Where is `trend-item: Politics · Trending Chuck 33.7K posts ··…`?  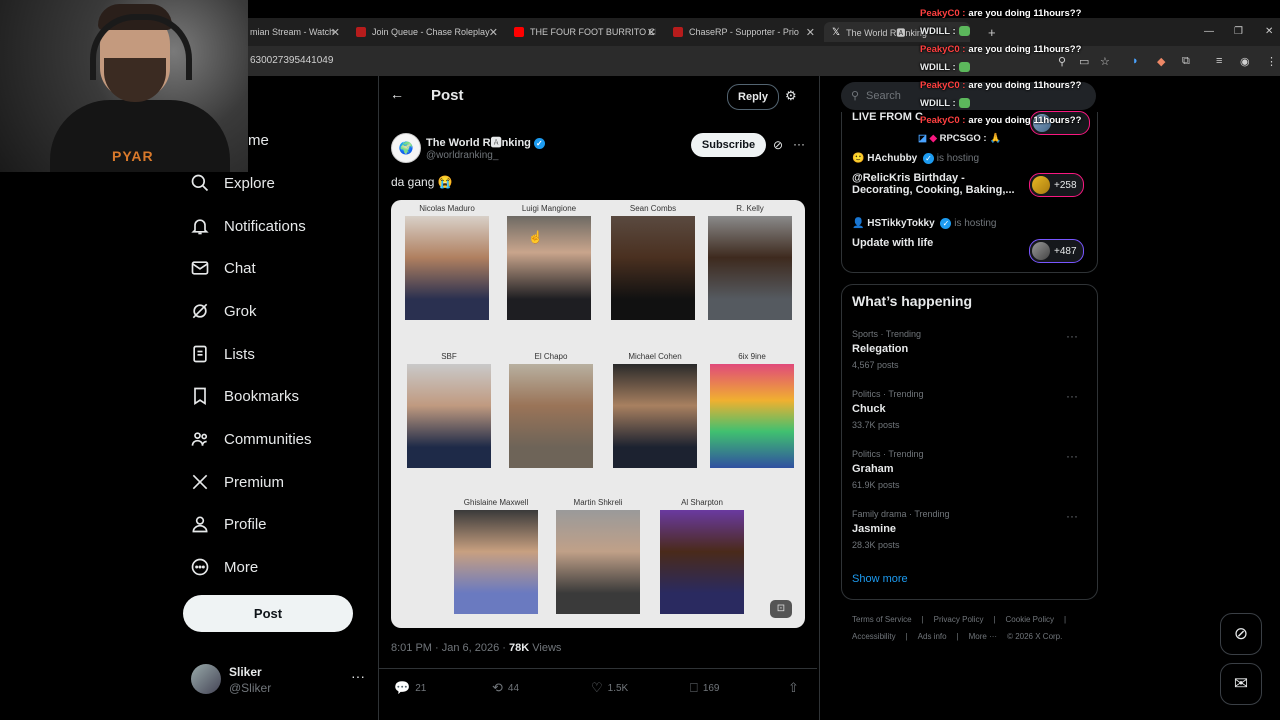
trend-item: Politics · Trending Chuck 33.7K posts ··… is located at coordinates (969, 416).